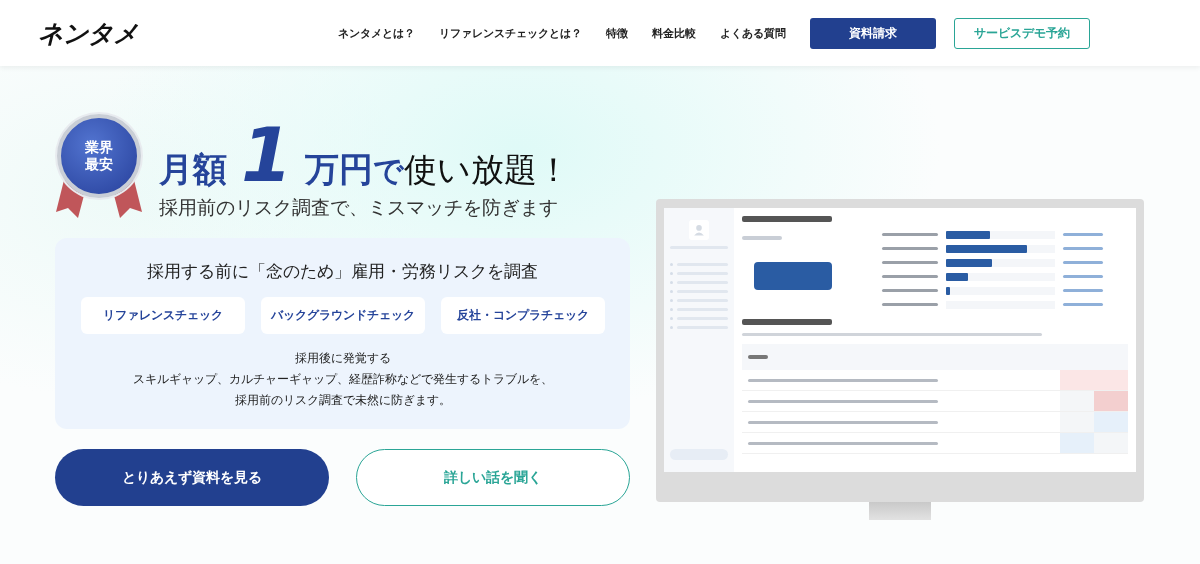  What do you see at coordinates (753, 33) in the screenshot?
I see `nav-link: よくある質問` at bounding box center [753, 33].